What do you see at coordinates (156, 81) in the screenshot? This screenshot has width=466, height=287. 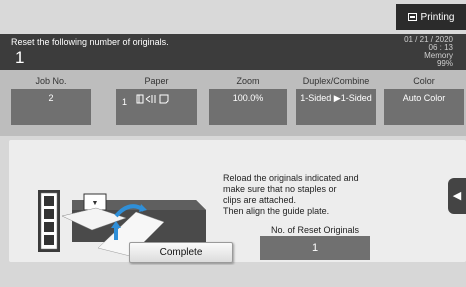 I see `paper-label: Paper` at bounding box center [156, 81].